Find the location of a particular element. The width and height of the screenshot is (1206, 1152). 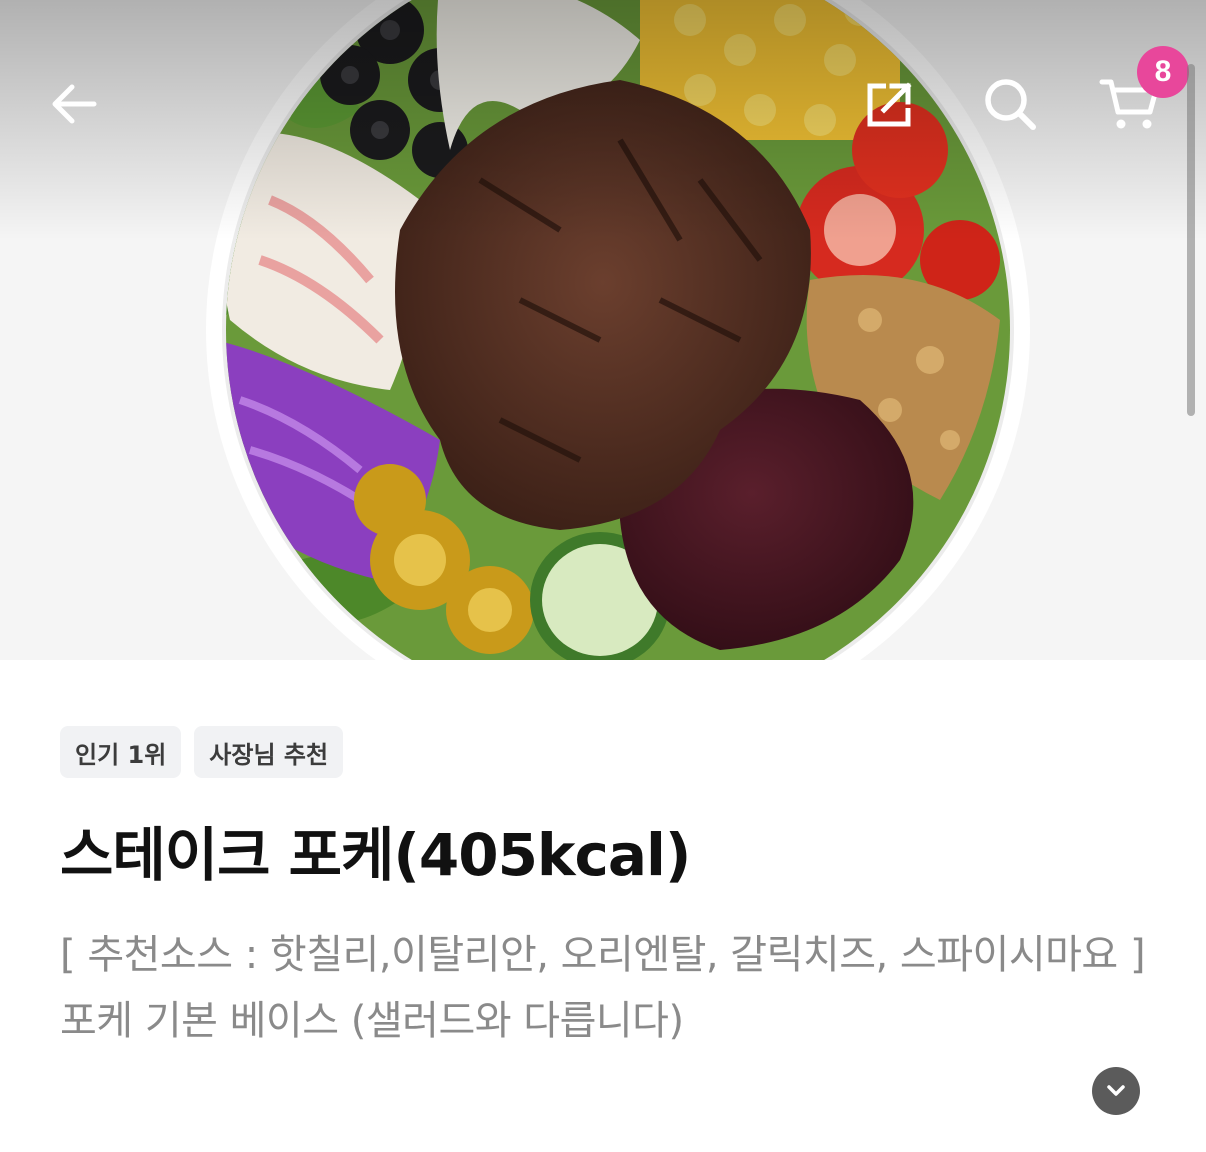

product-tags: 인기 1위 사장님 추천 is located at coordinates (202, 752).